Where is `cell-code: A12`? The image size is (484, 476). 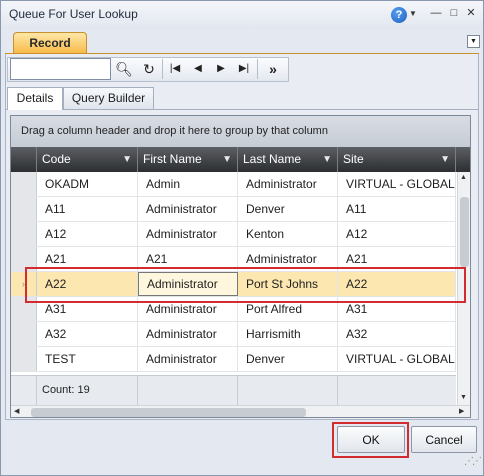 cell-code: A12 is located at coordinates (87, 234).